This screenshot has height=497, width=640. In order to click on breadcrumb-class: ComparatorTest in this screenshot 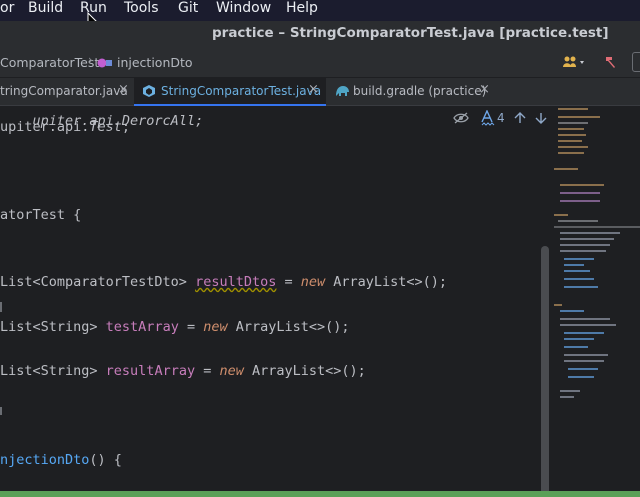, I will do `click(49, 62)`.